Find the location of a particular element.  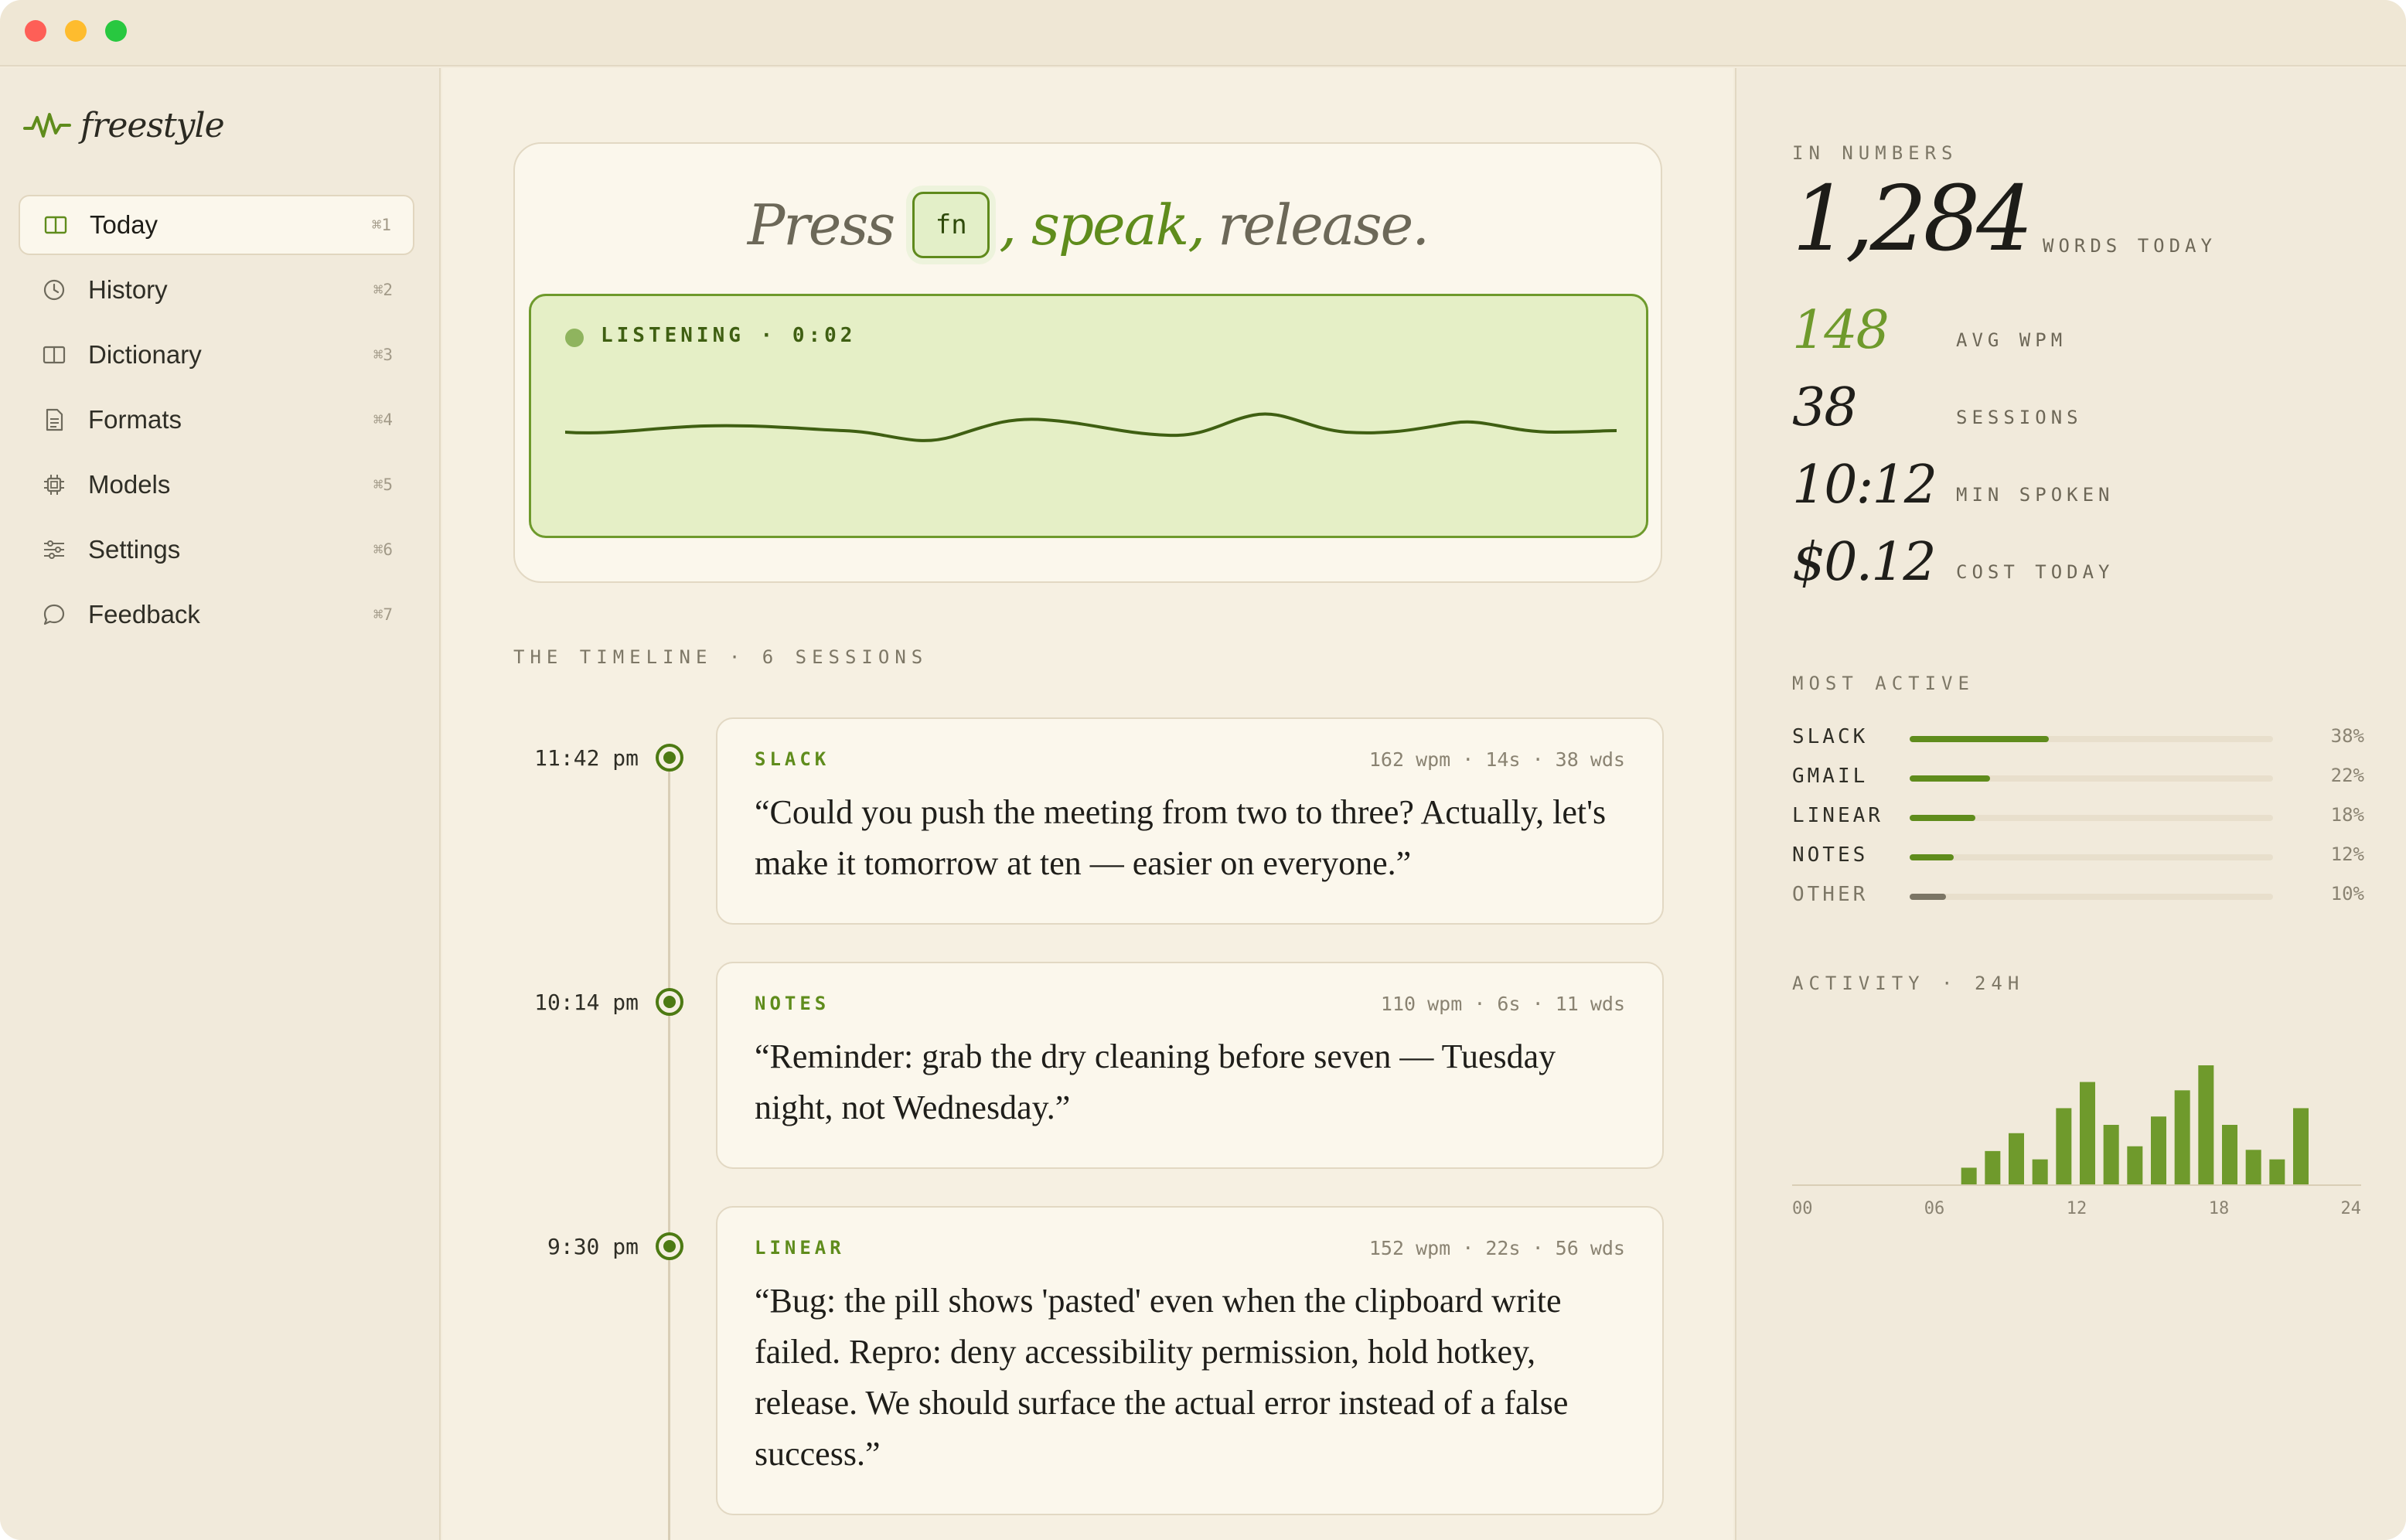

activity-tick-label: 18 is located at coordinates (2219, 1208).